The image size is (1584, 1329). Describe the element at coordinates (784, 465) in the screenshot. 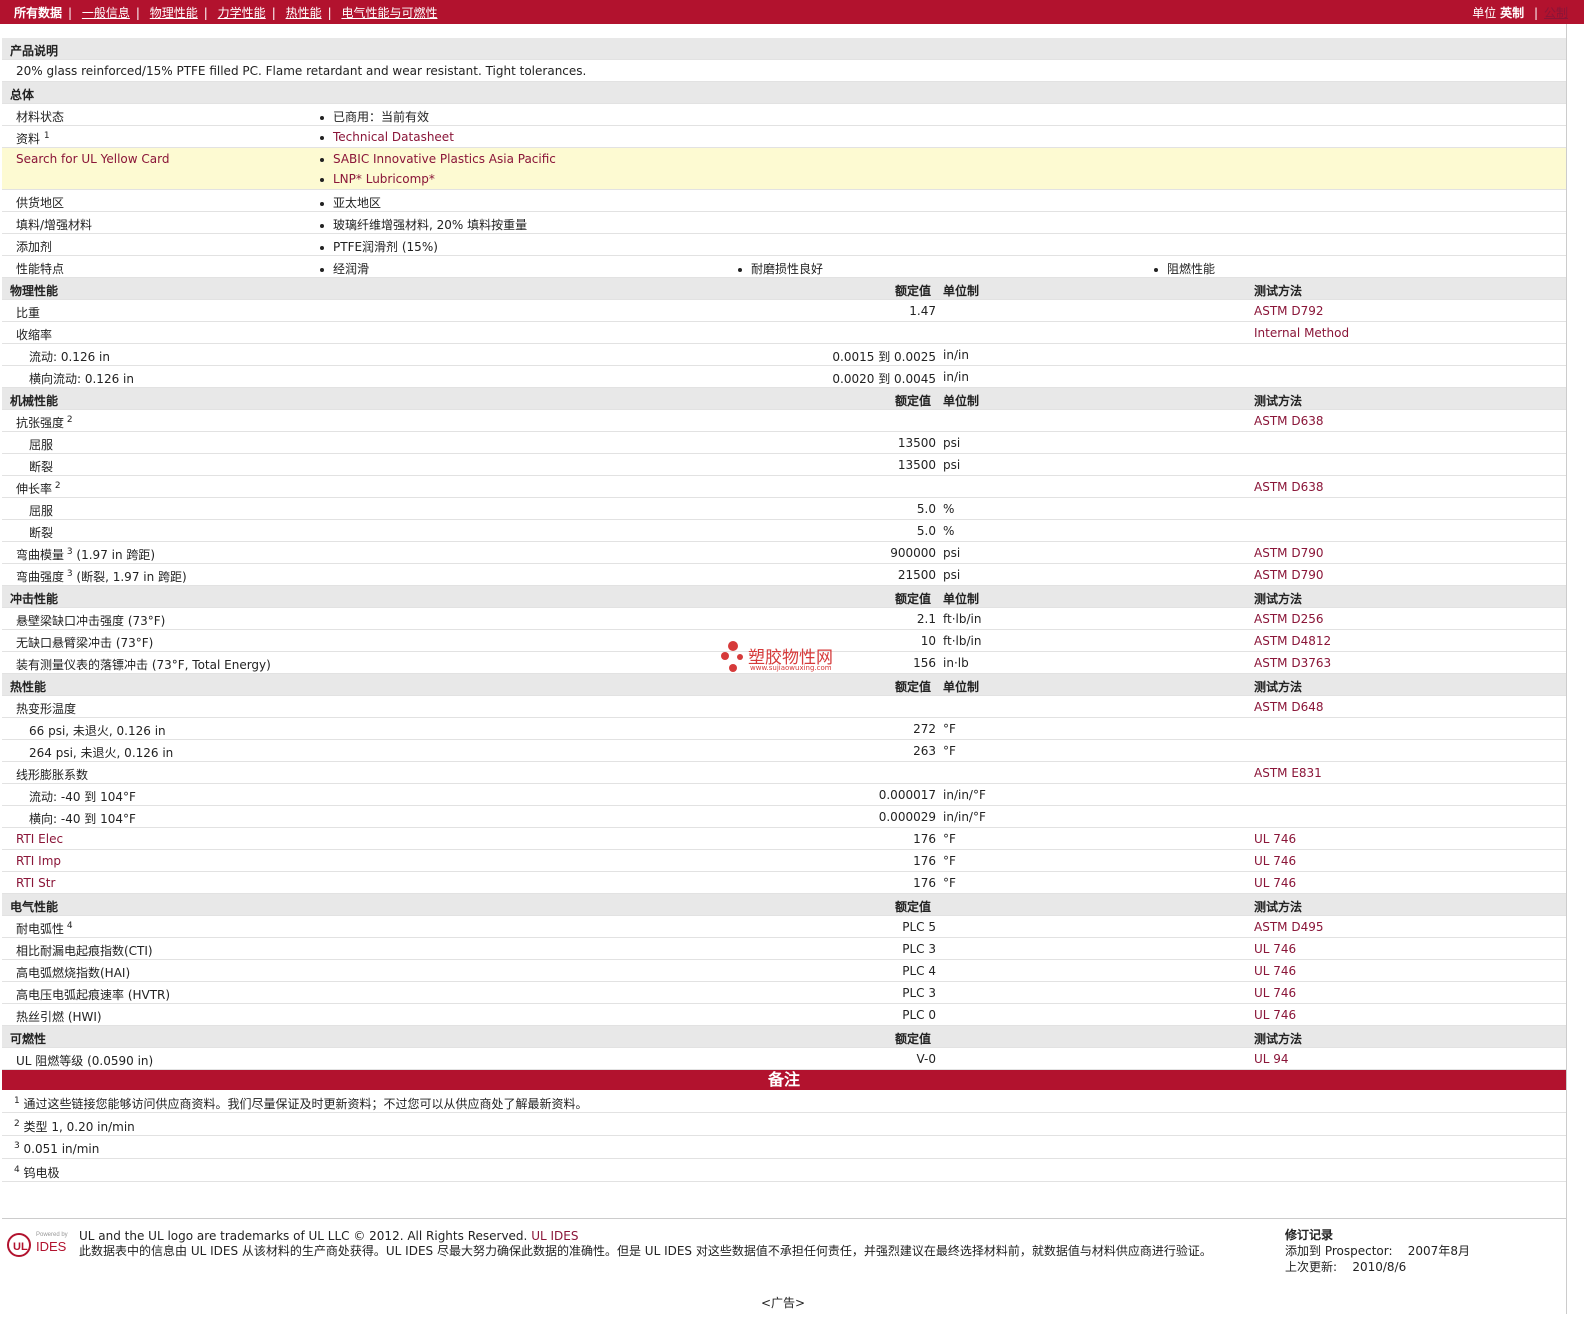

I see `property-row: 断裂 13500 psi` at that location.